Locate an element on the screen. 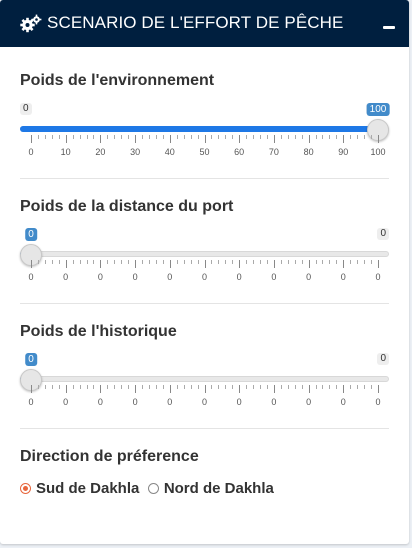 This screenshot has height=548, width=412. radio-label: Sud de Dakhla is located at coordinates (88, 488).